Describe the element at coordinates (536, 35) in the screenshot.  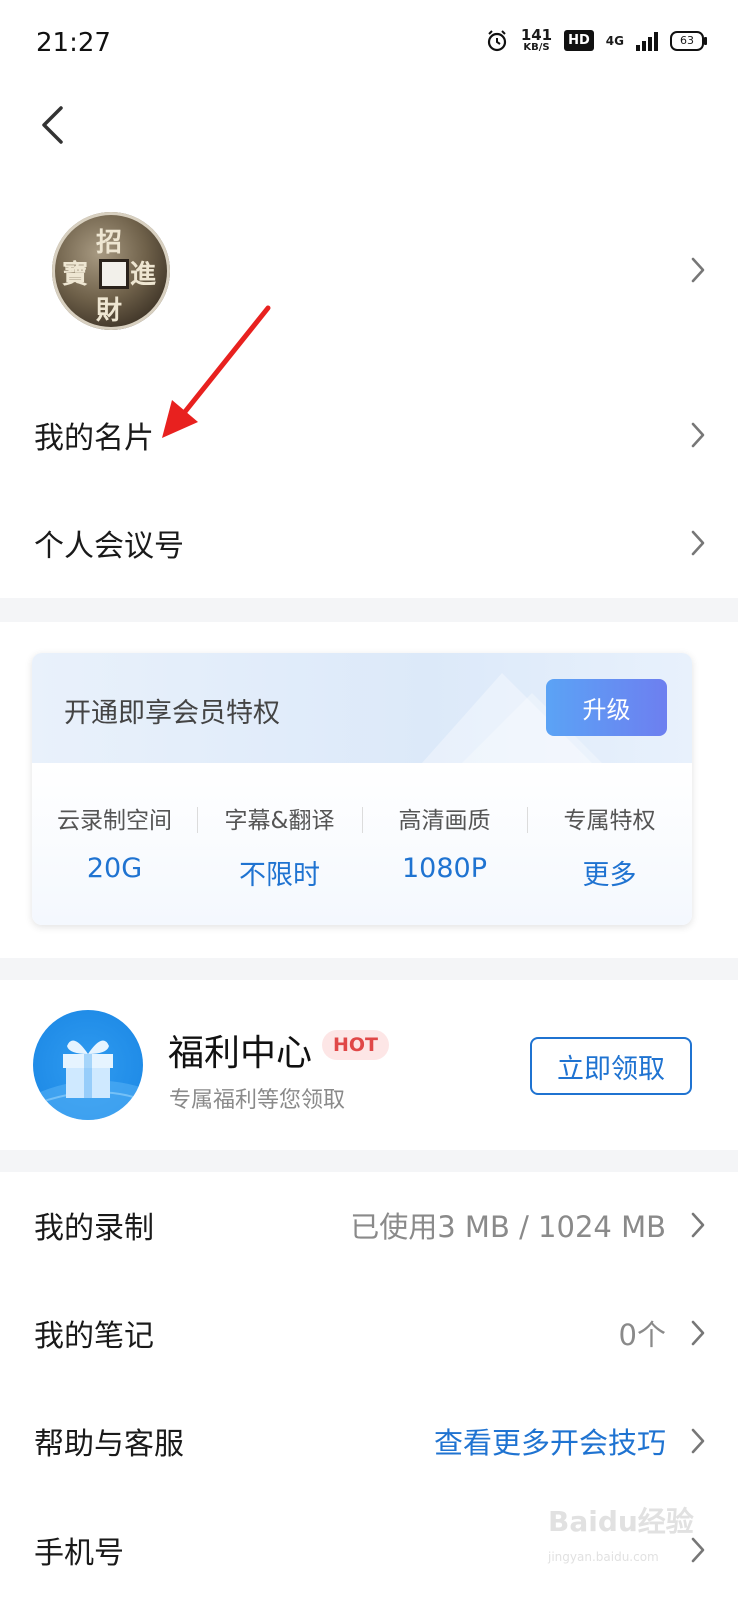
I see `net-speed-value: 141` at that location.